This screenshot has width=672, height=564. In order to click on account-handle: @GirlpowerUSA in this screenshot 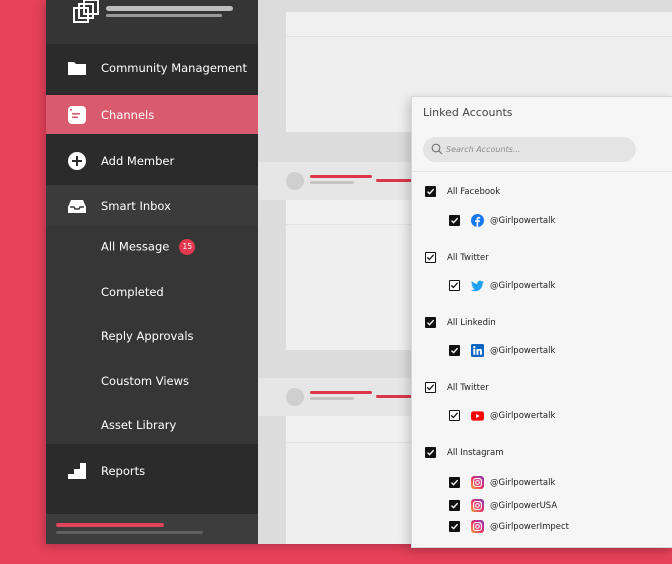, I will do `click(524, 505)`.